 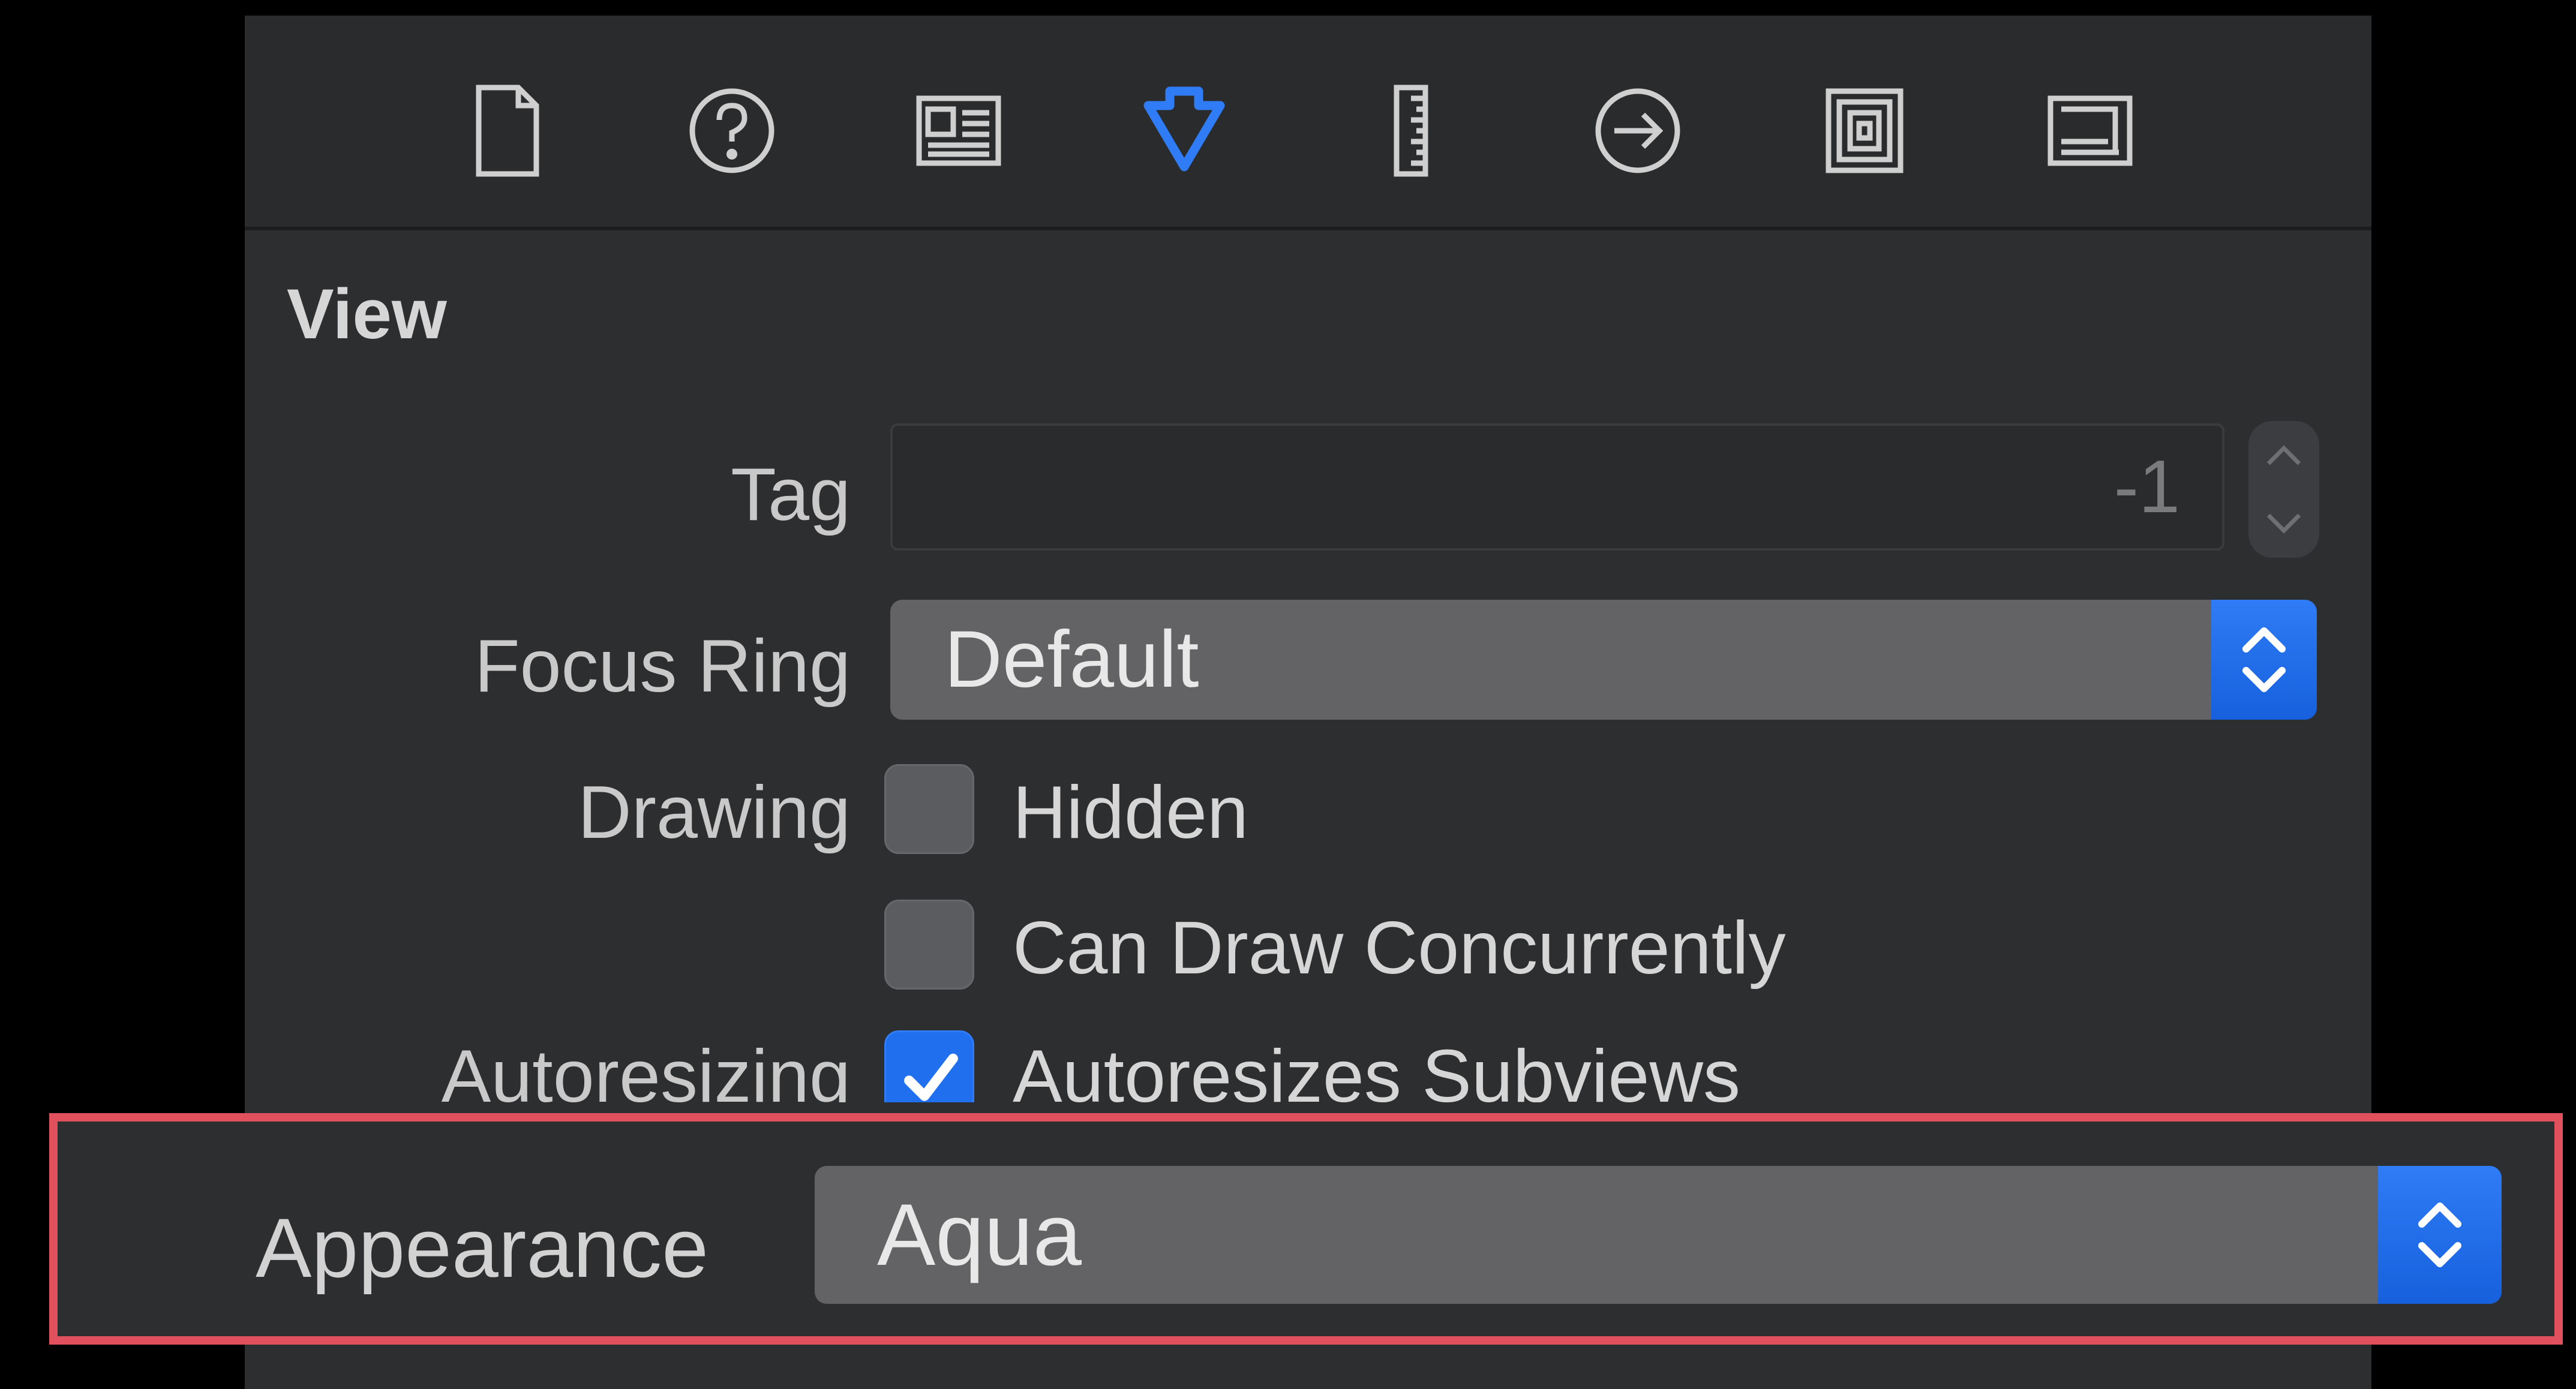 I want to click on tag-label: Tag, so click(x=791, y=494).